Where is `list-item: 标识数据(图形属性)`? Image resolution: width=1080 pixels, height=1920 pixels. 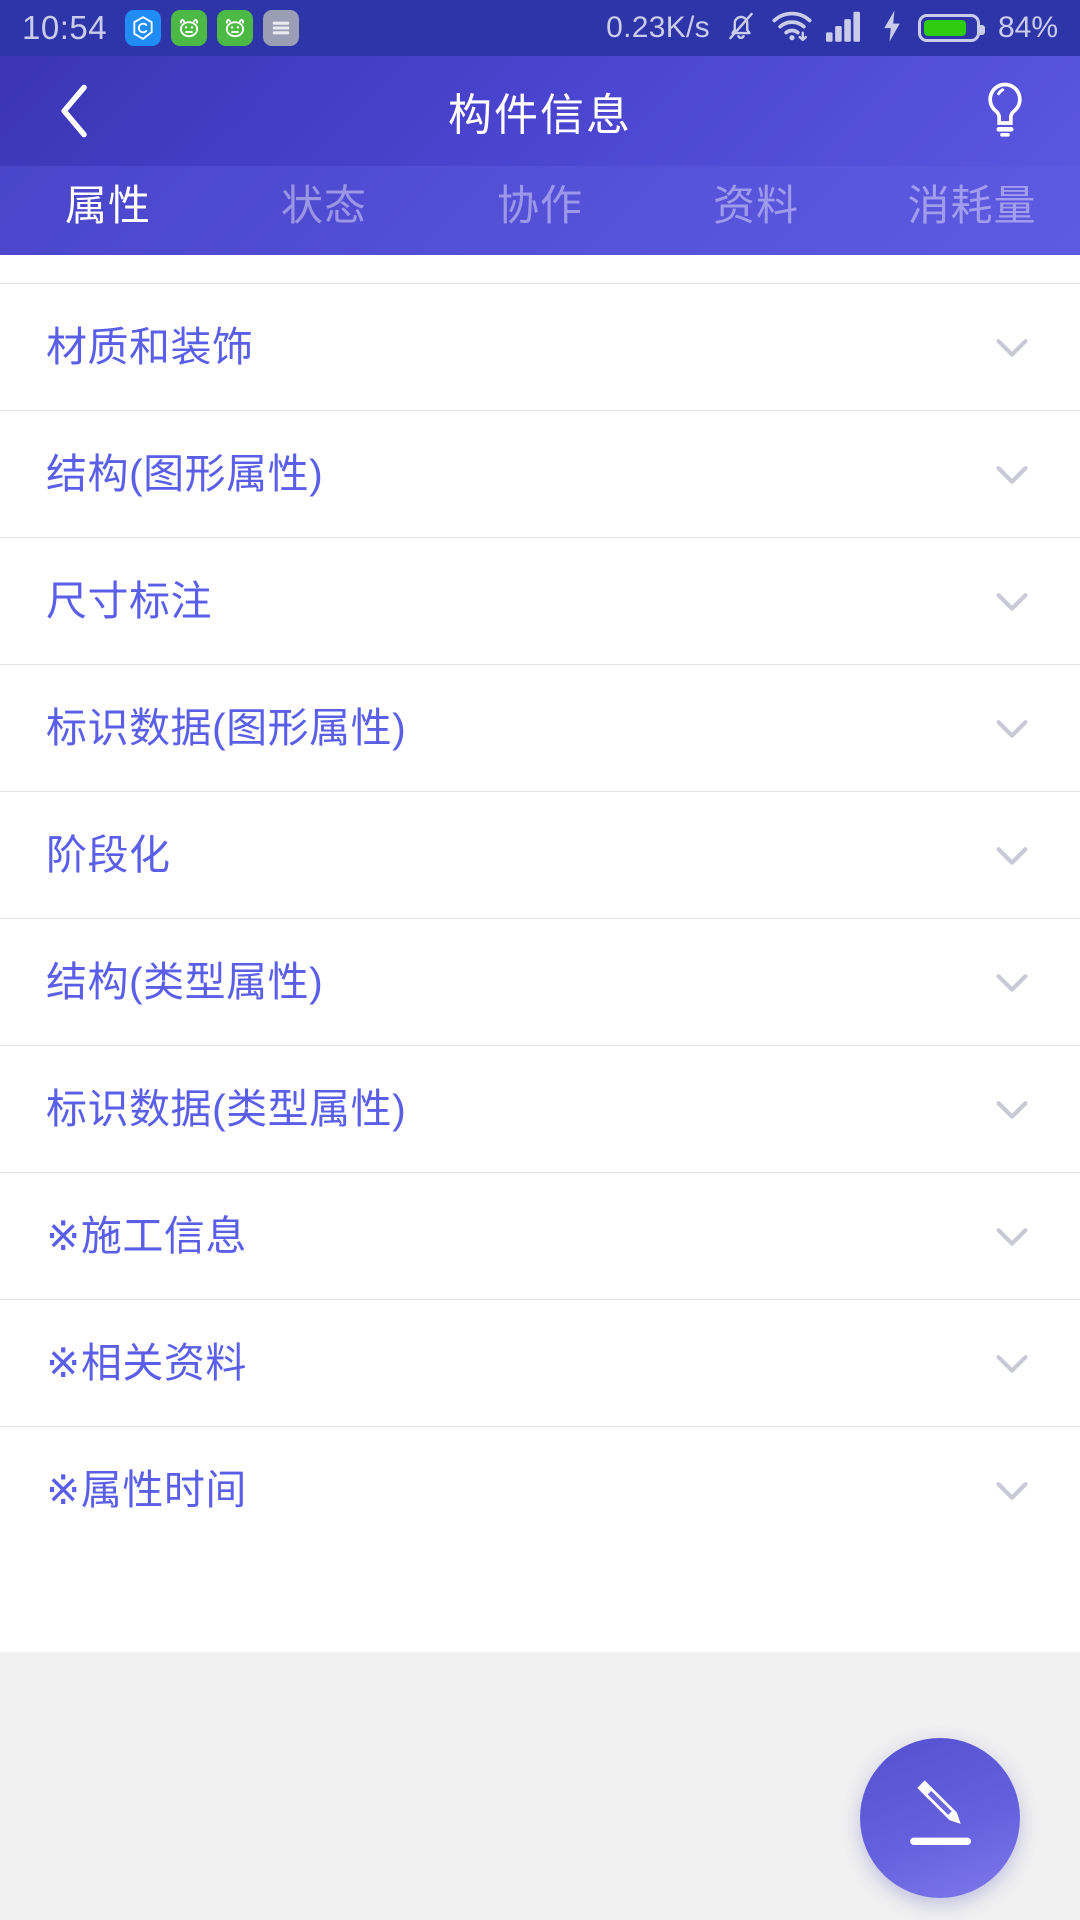 list-item: 标识数据(图形属性) is located at coordinates (540, 727).